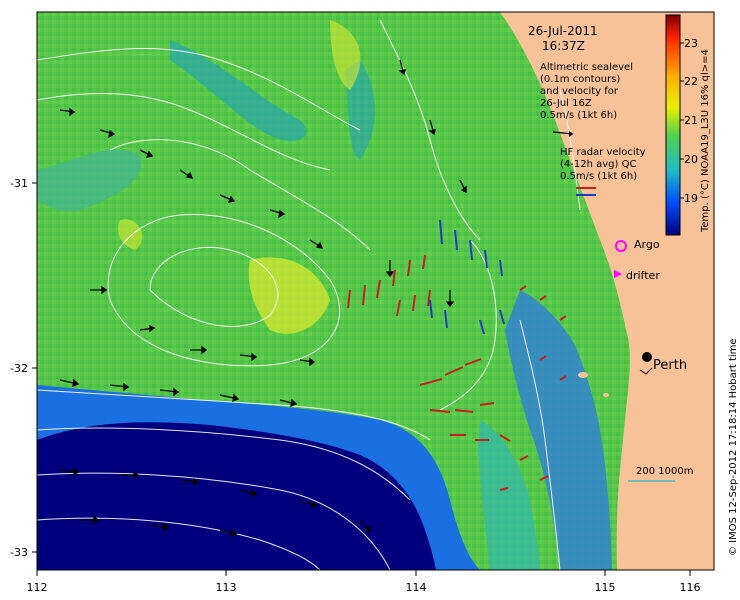 Image resolution: width=740 pixels, height=600 pixels. I want to click on altimetry-line: Altimetric sealevel, so click(586, 67).